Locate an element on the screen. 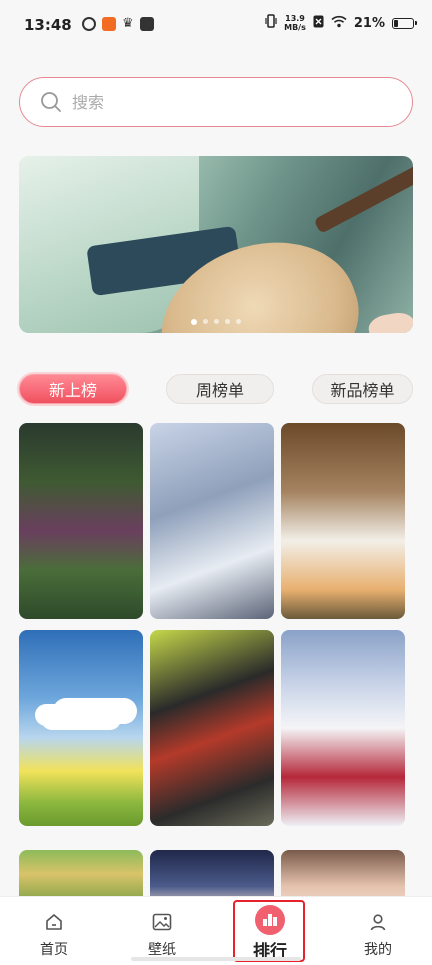 The width and height of the screenshot is (432, 965). battery-percent: 21% is located at coordinates (369, 23).